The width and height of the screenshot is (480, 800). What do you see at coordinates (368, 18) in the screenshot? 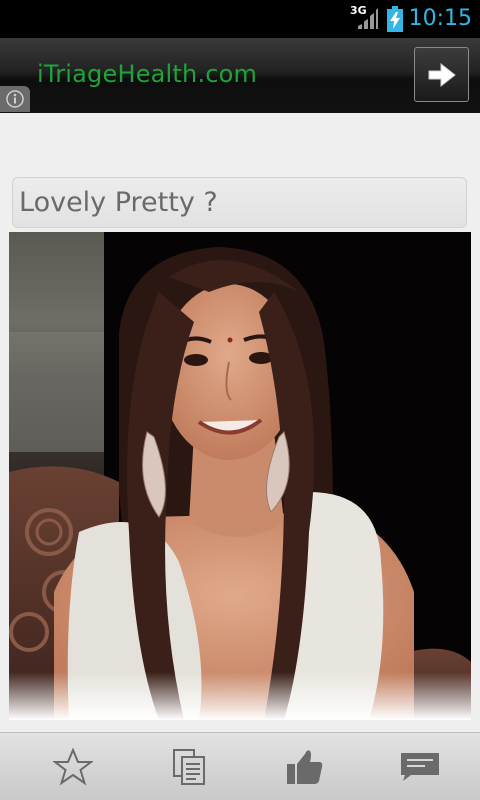
I see `signal-bars-icon` at bounding box center [368, 18].